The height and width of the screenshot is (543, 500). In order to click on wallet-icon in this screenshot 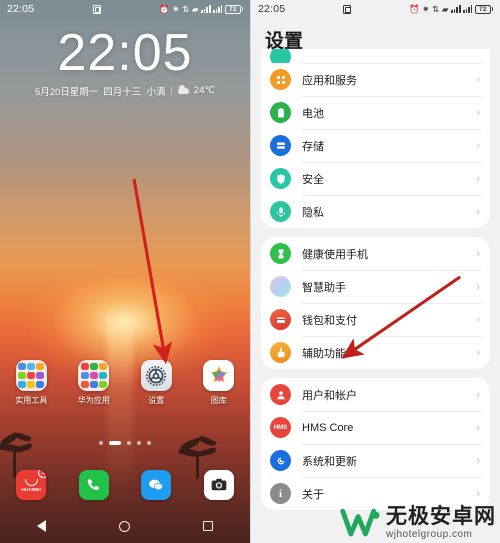, I will do `click(280, 319)`.